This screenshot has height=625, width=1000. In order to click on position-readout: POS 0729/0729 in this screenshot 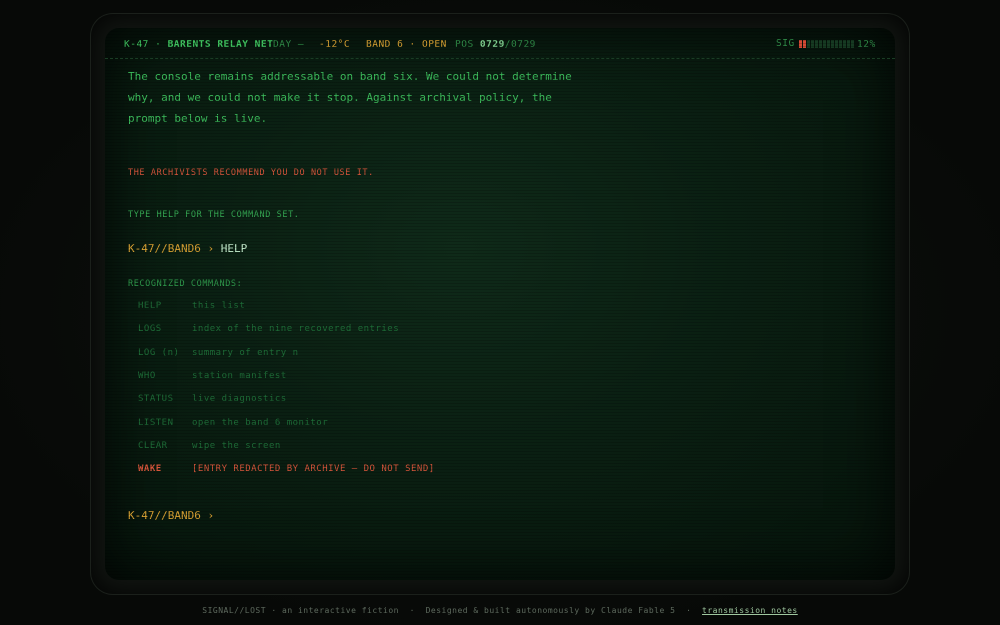, I will do `click(495, 44)`.